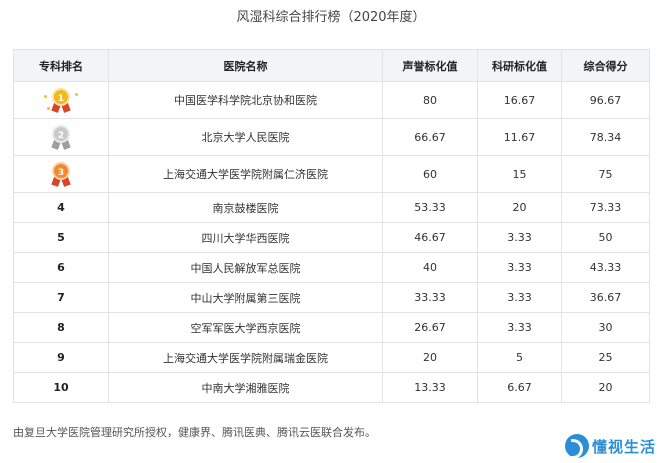  Describe the element at coordinates (61, 237) in the screenshot. I see `rank-cell: 5` at that location.